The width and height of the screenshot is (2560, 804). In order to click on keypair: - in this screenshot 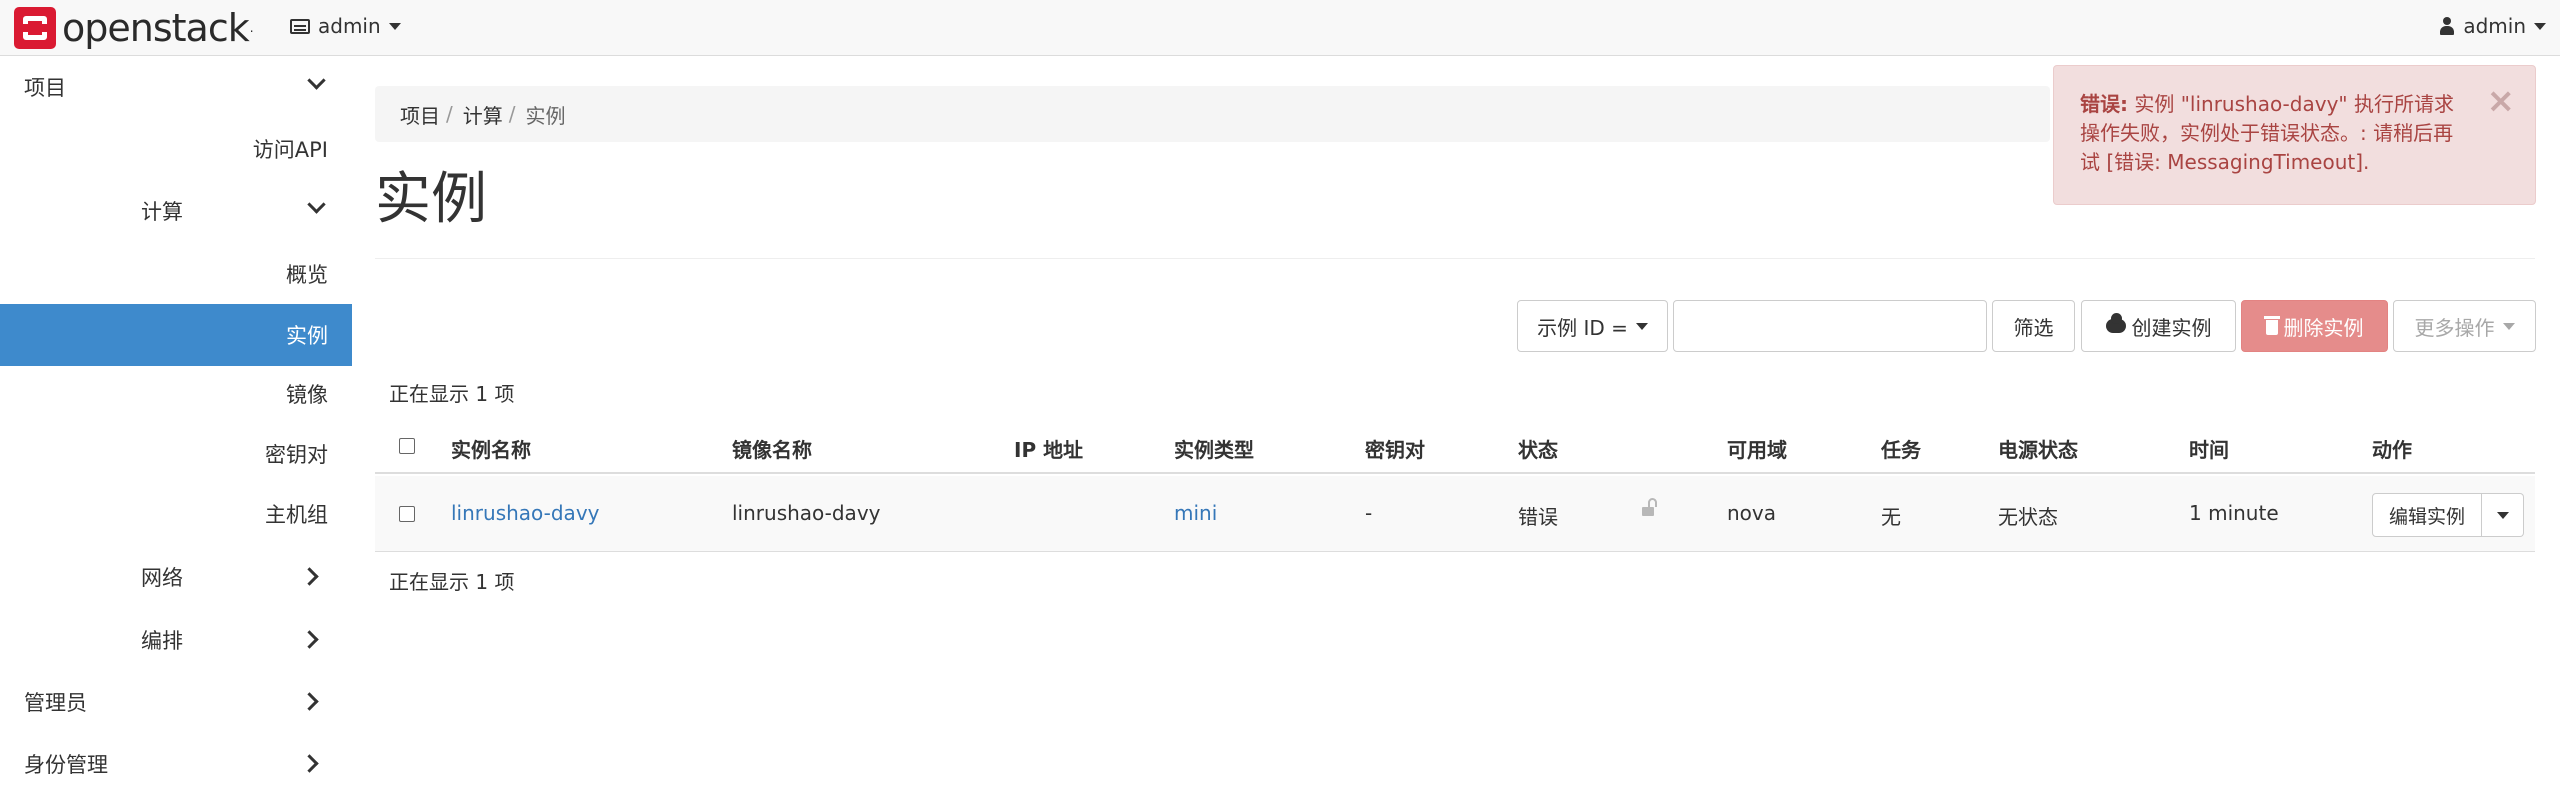, I will do `click(1369, 513)`.